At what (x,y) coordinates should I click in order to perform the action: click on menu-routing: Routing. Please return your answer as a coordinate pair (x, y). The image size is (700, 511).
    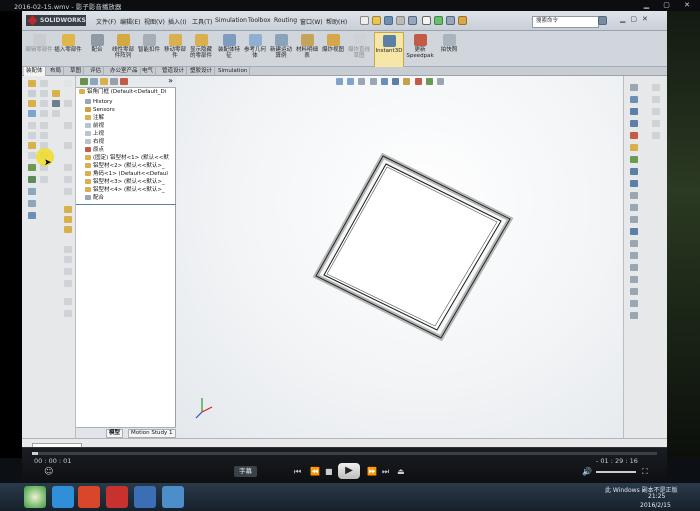
    Looking at the image, I should click on (285, 20).